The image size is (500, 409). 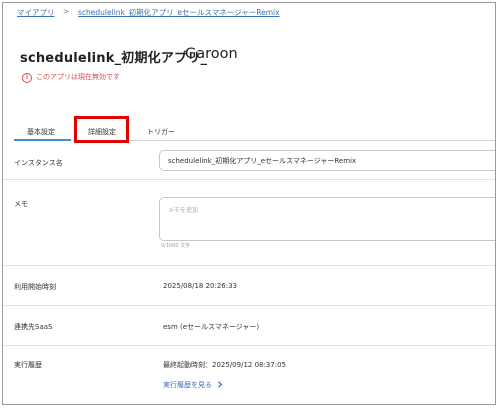 What do you see at coordinates (220, 384) in the screenshot?
I see `chevron-right-icon` at bounding box center [220, 384].